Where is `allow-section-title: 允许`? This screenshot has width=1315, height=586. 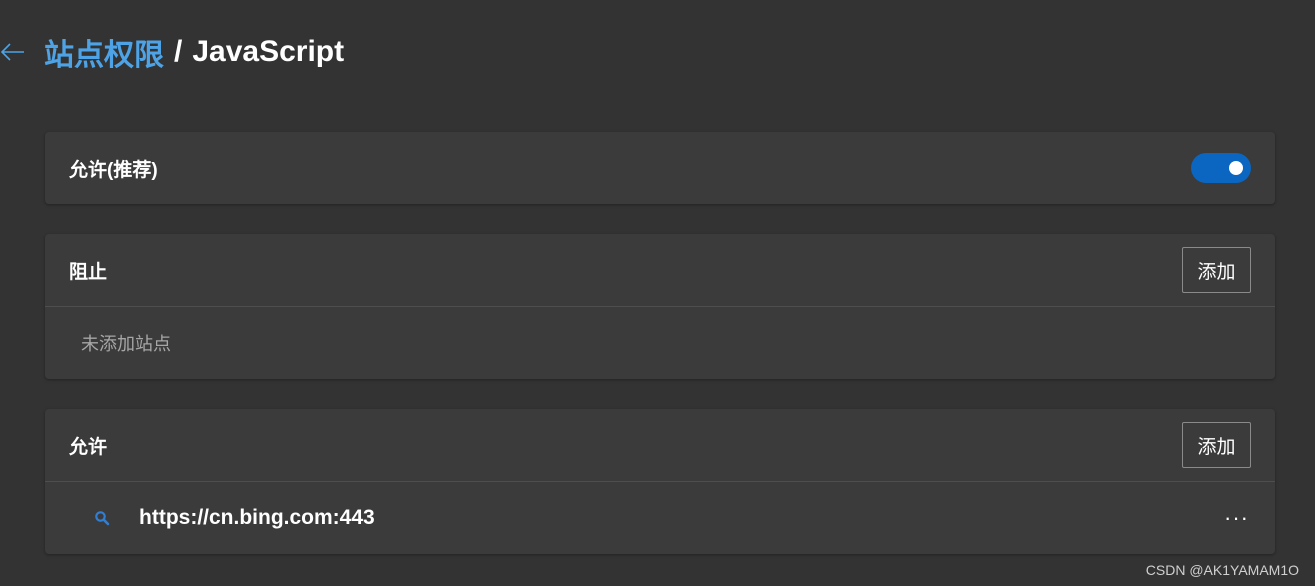 allow-section-title: 允许 is located at coordinates (88, 447).